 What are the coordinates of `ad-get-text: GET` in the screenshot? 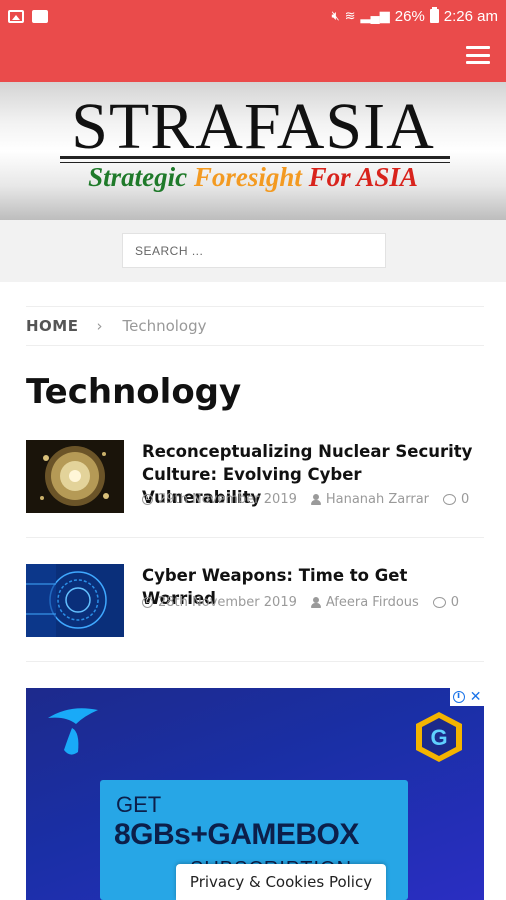 It's located at (139, 804).